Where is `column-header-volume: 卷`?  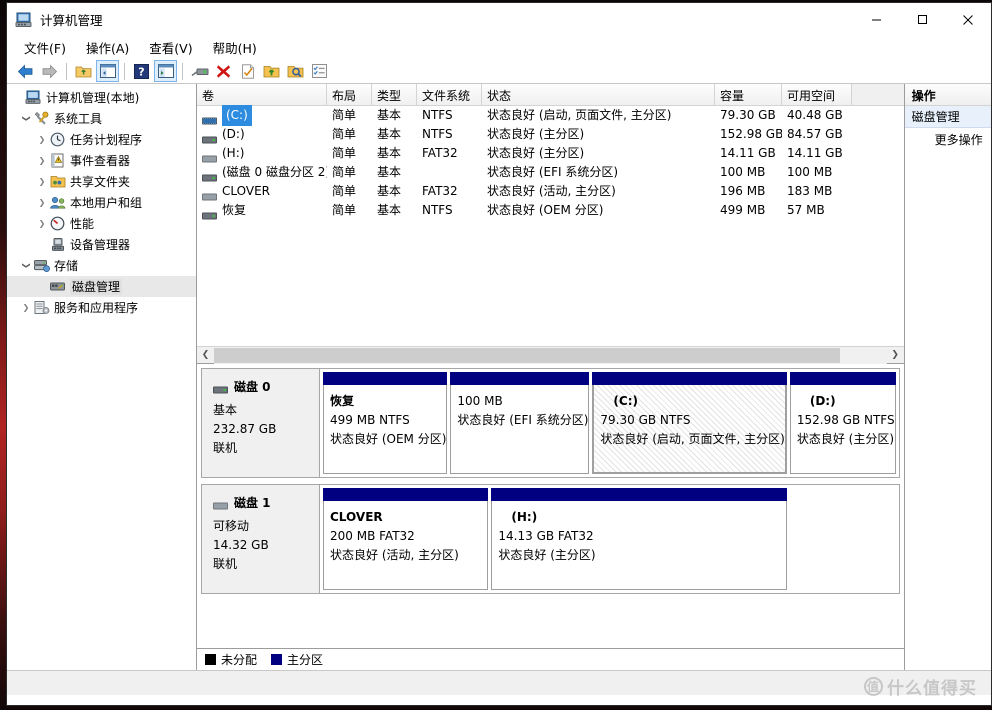
column-header-volume: 卷 is located at coordinates (262, 94).